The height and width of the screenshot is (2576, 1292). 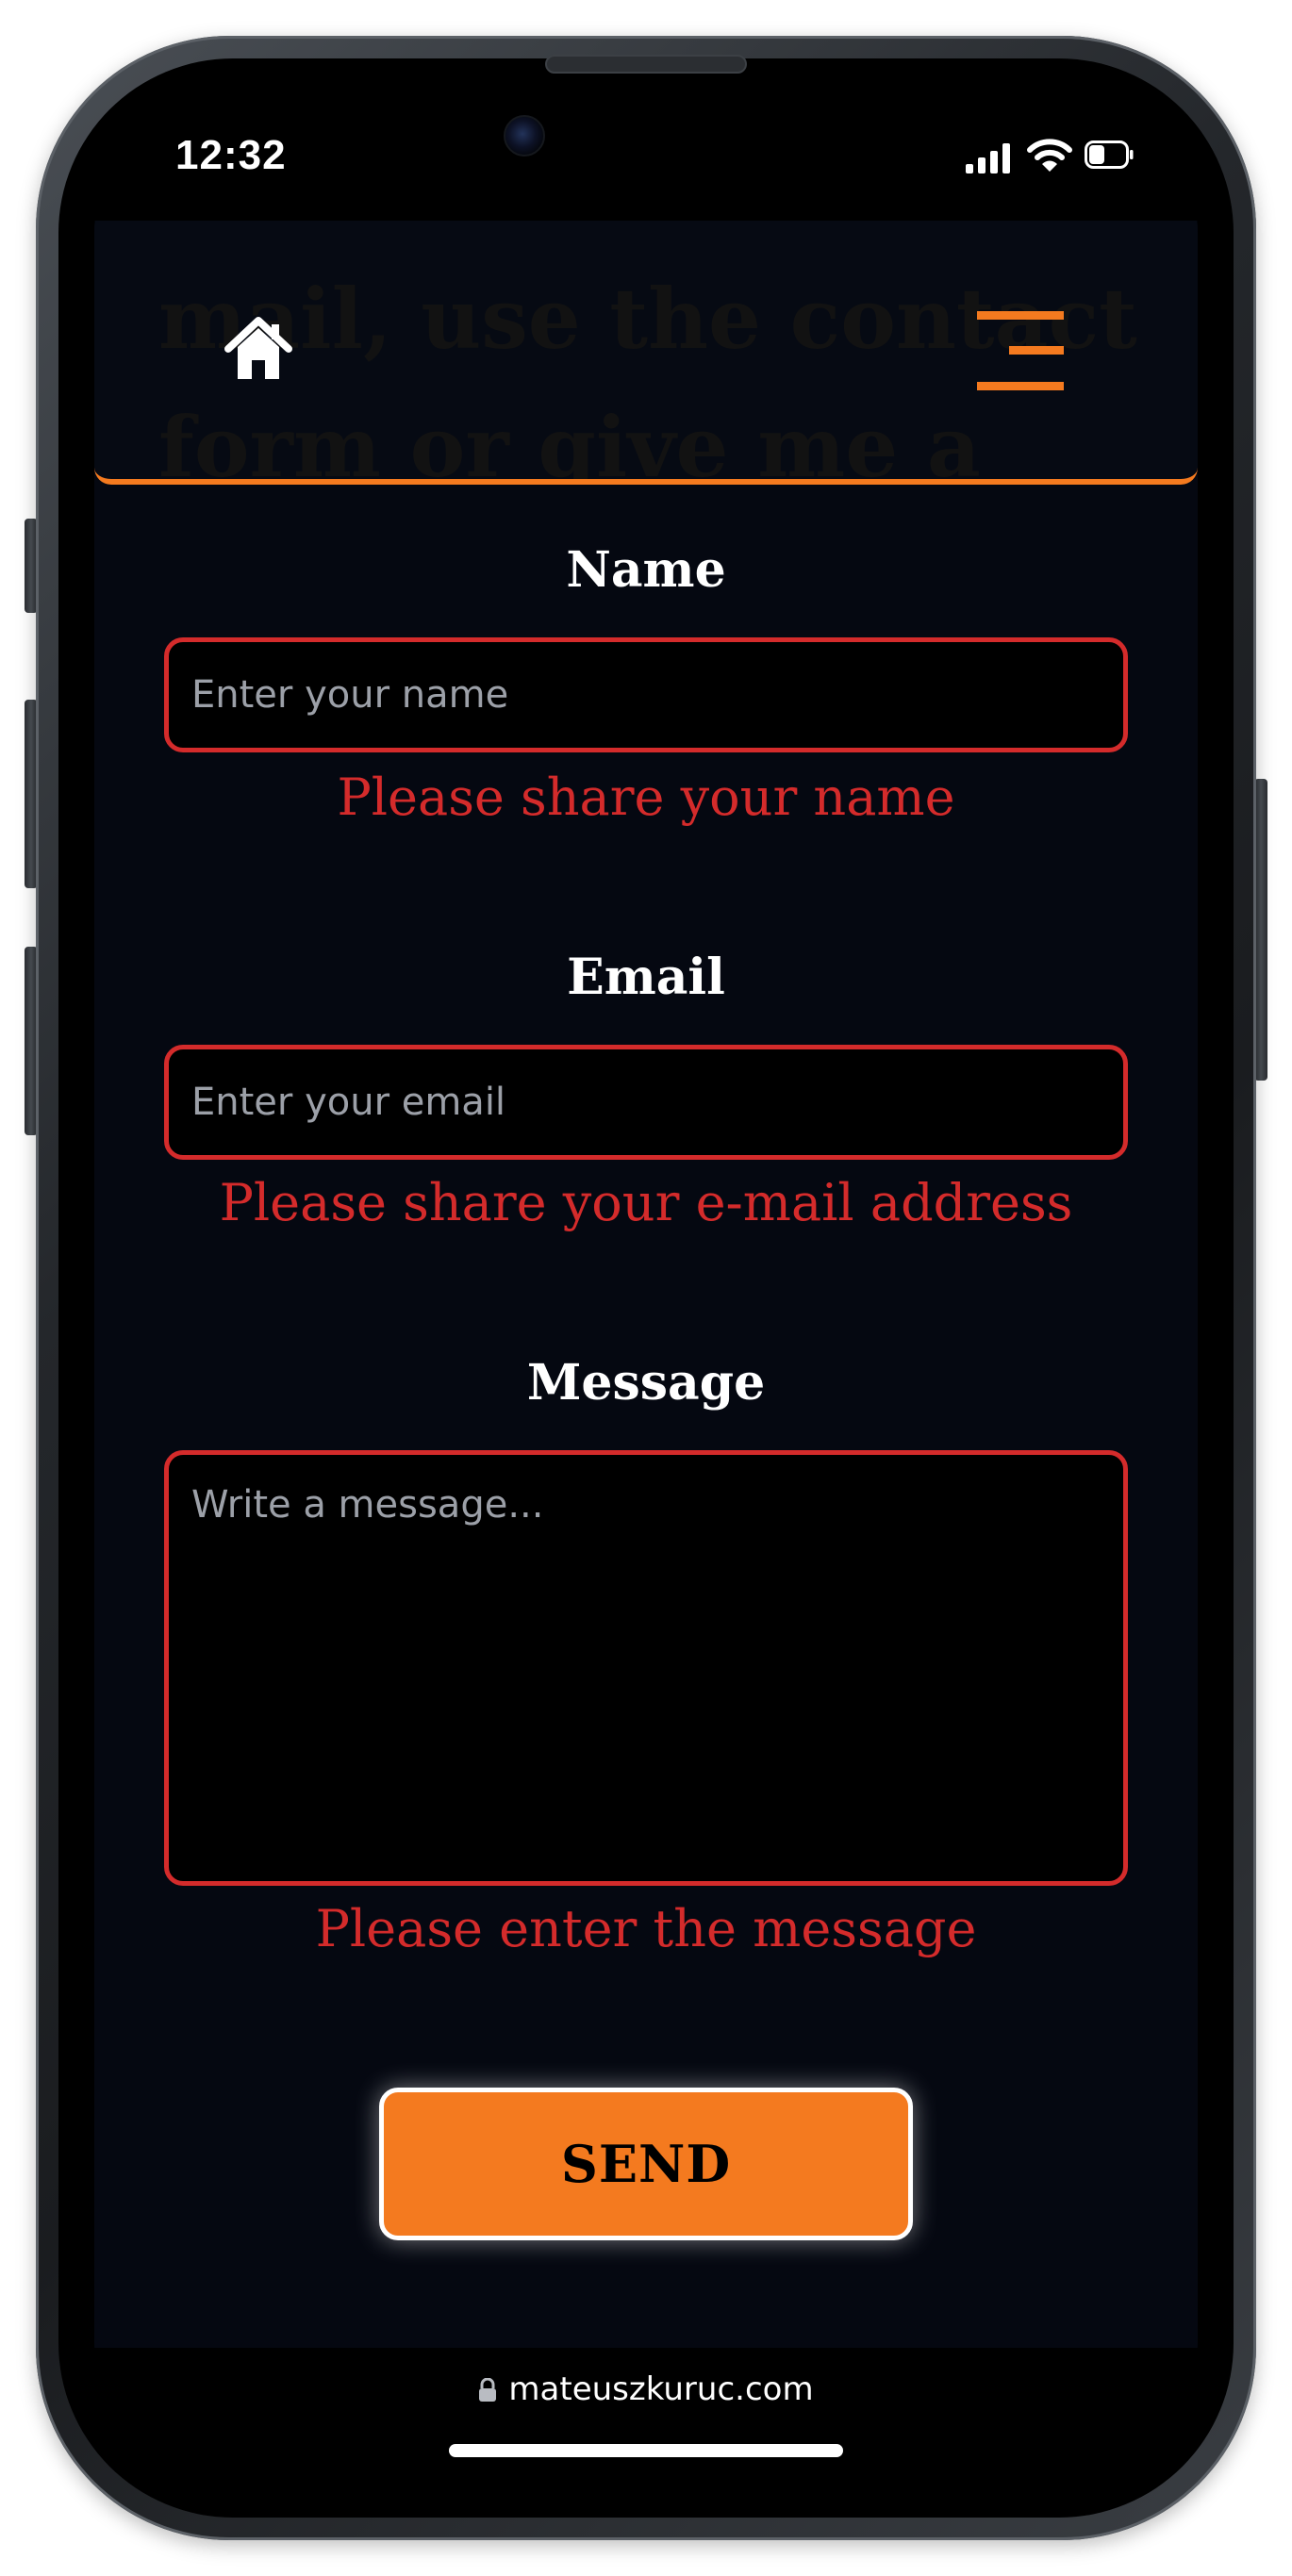 I want to click on power-button, so click(x=1260, y=930).